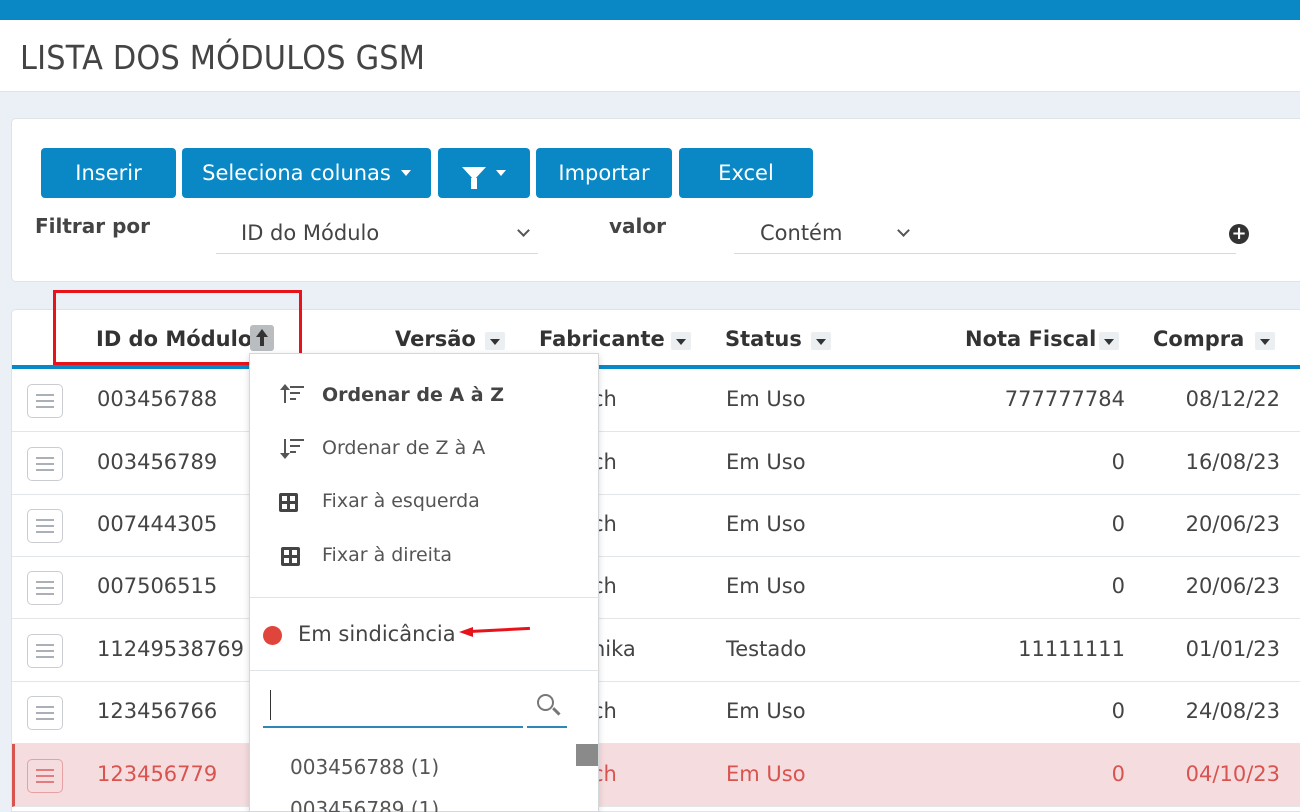  I want to click on col-header-version: Versão, so click(435, 339).